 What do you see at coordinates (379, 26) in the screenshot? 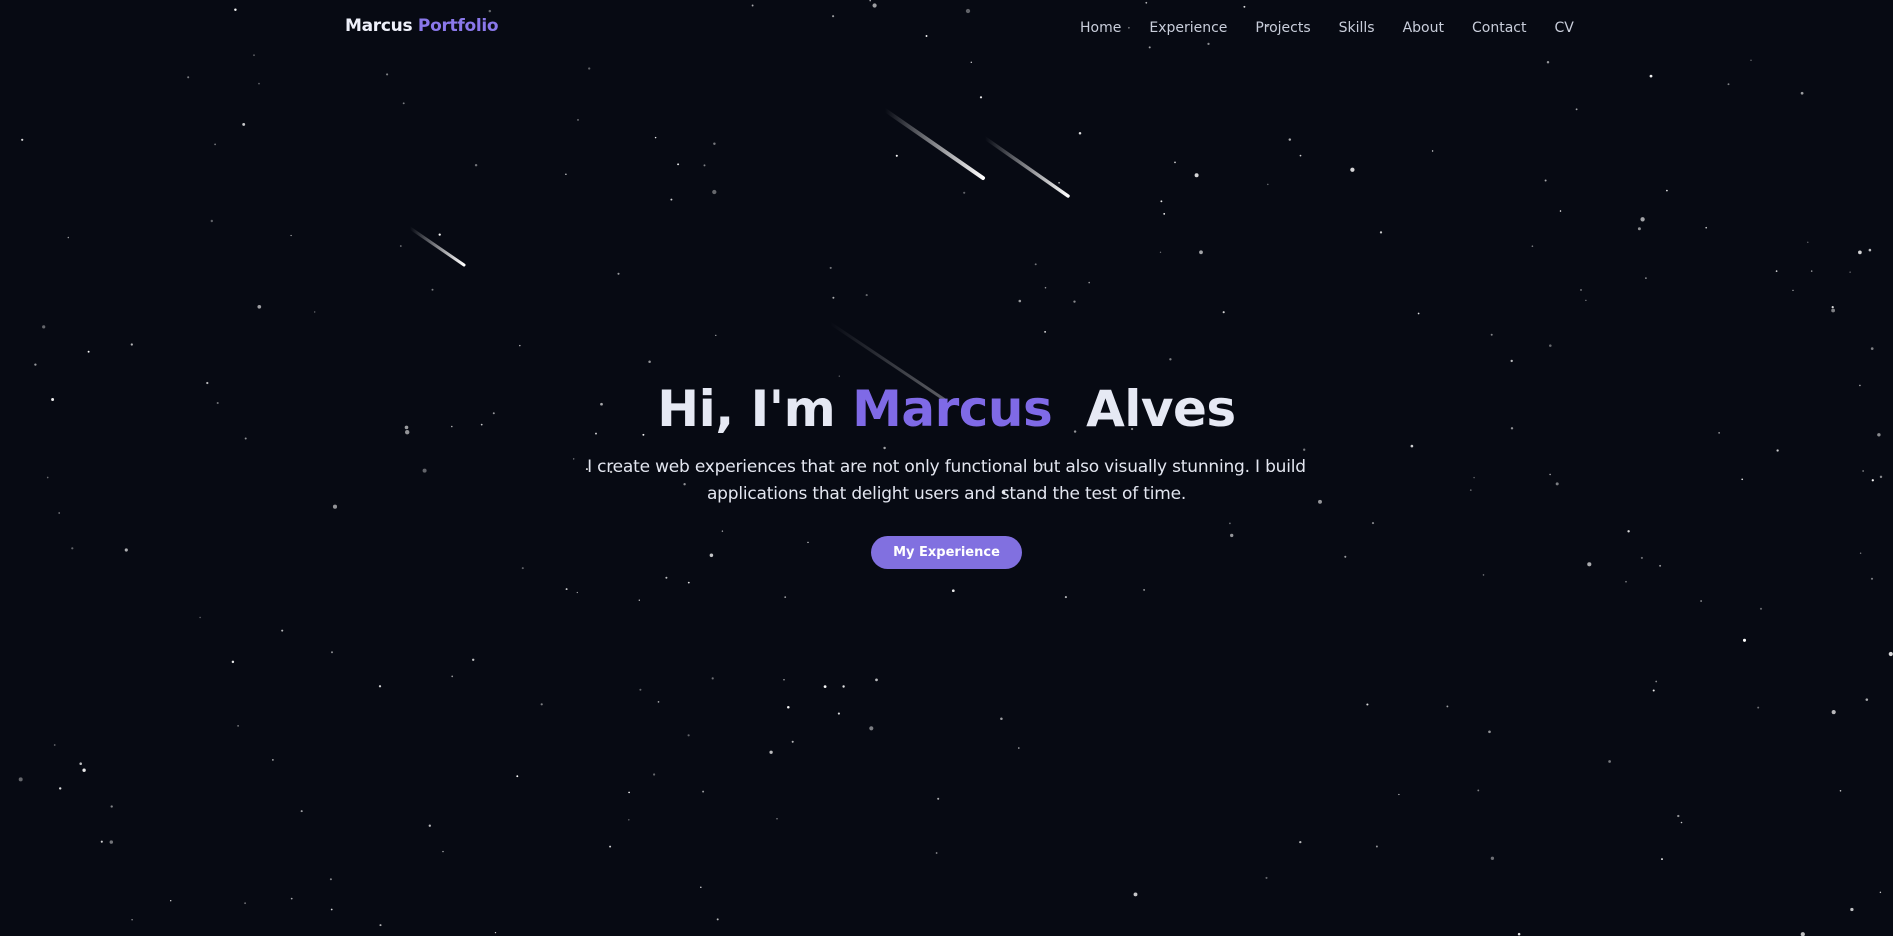
I see `brand-first: Marcus` at bounding box center [379, 26].